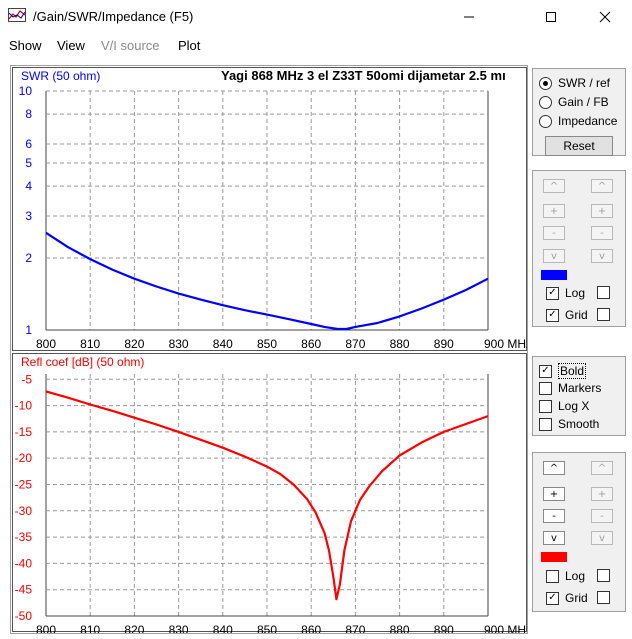 Image resolution: width=632 pixels, height=639 pixels. Describe the element at coordinates (579, 532) in the screenshot. I see `bottom-axis-panel: ^ ^ + + - - v v Log ✓ Grid` at that location.